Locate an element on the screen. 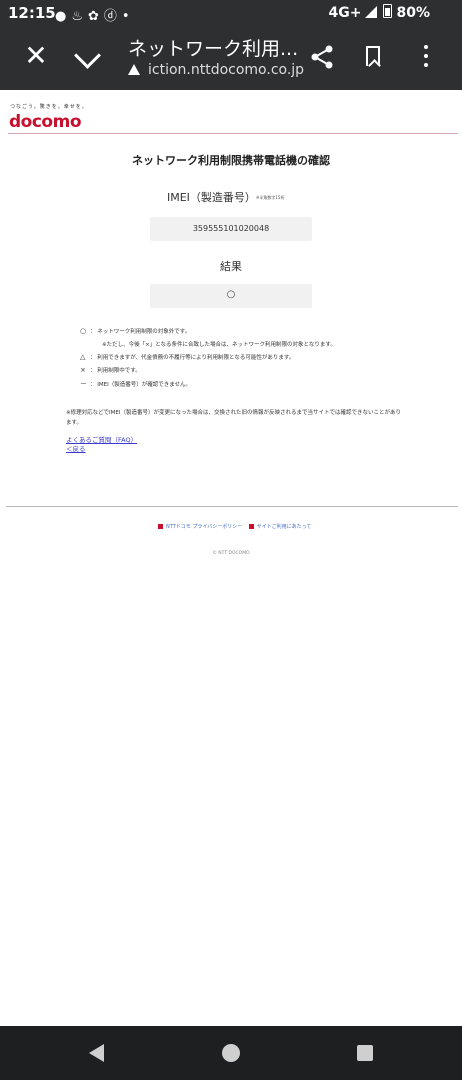  battery-level: 80% is located at coordinates (413, 13).